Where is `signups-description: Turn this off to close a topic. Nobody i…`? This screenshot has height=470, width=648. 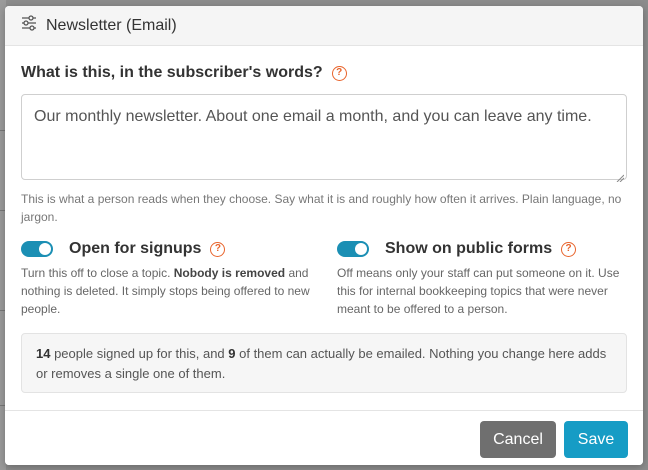
signups-description: Turn this off to close a topic. Nobody i… is located at coordinates (179, 291).